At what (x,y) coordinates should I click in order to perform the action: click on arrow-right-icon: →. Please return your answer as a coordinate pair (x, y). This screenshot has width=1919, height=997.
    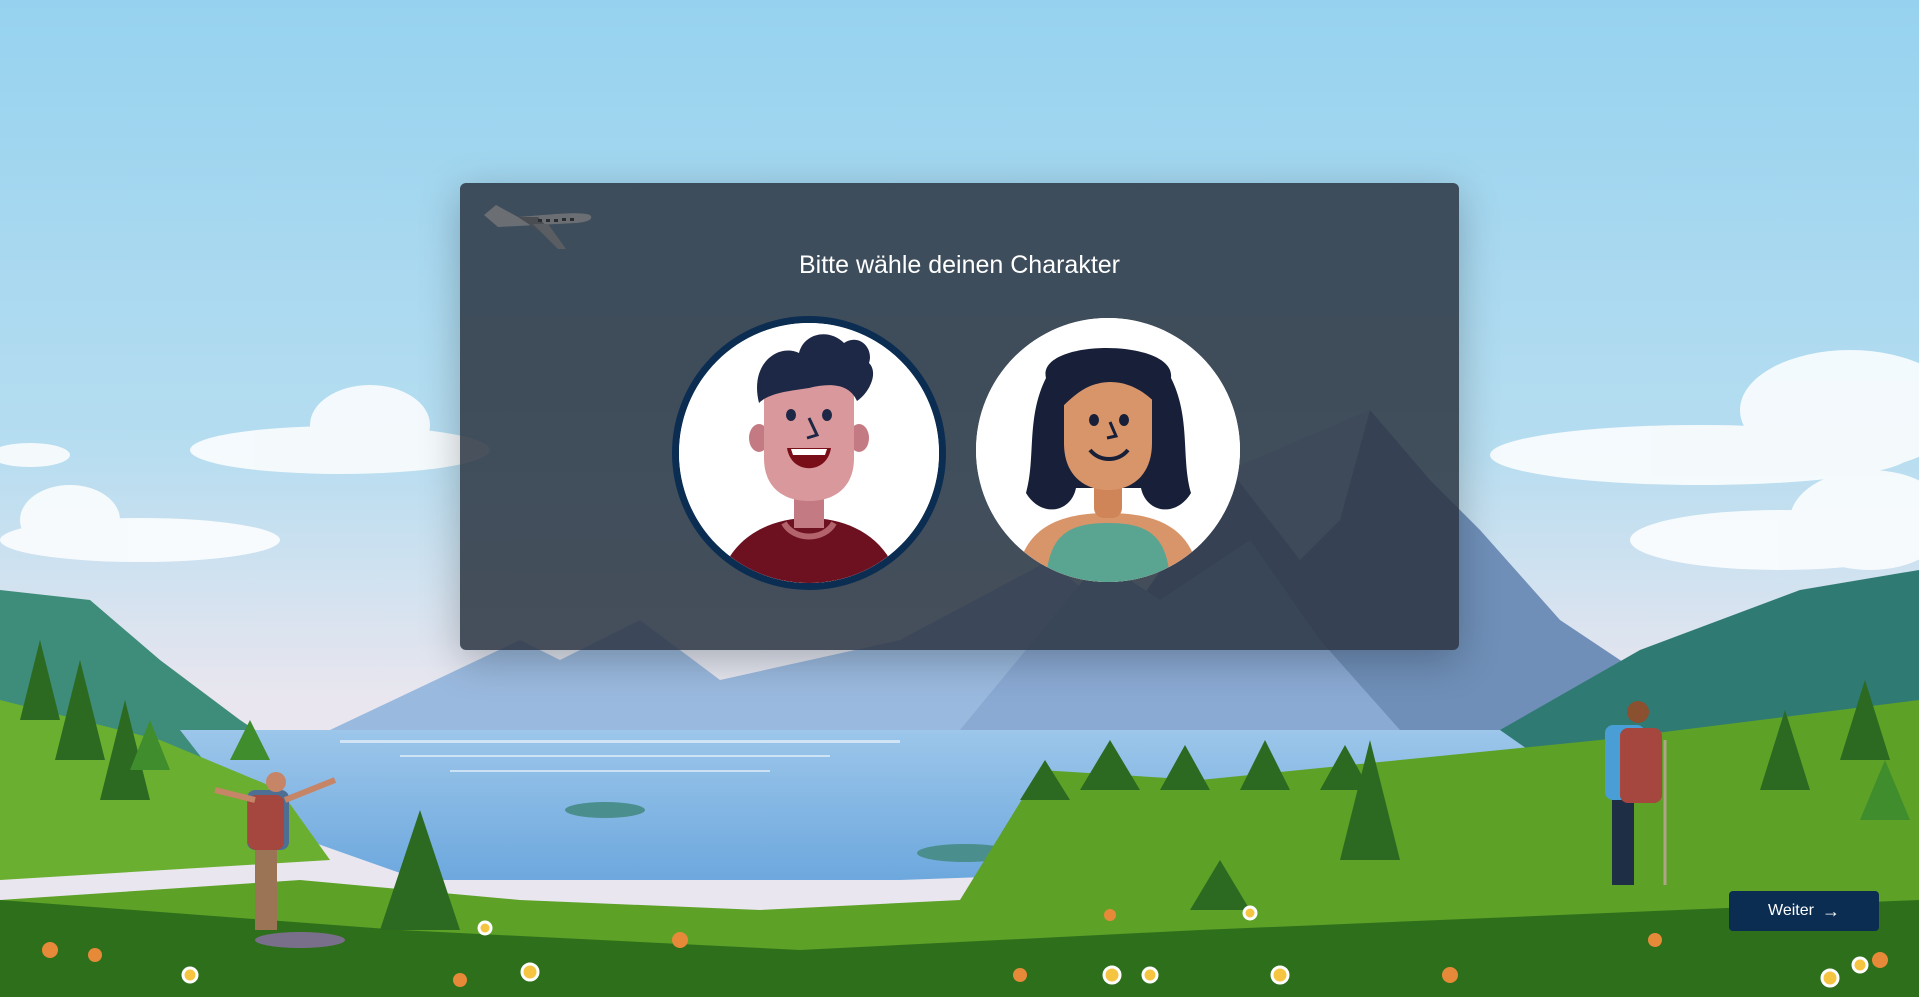
    Looking at the image, I should click on (1830, 911).